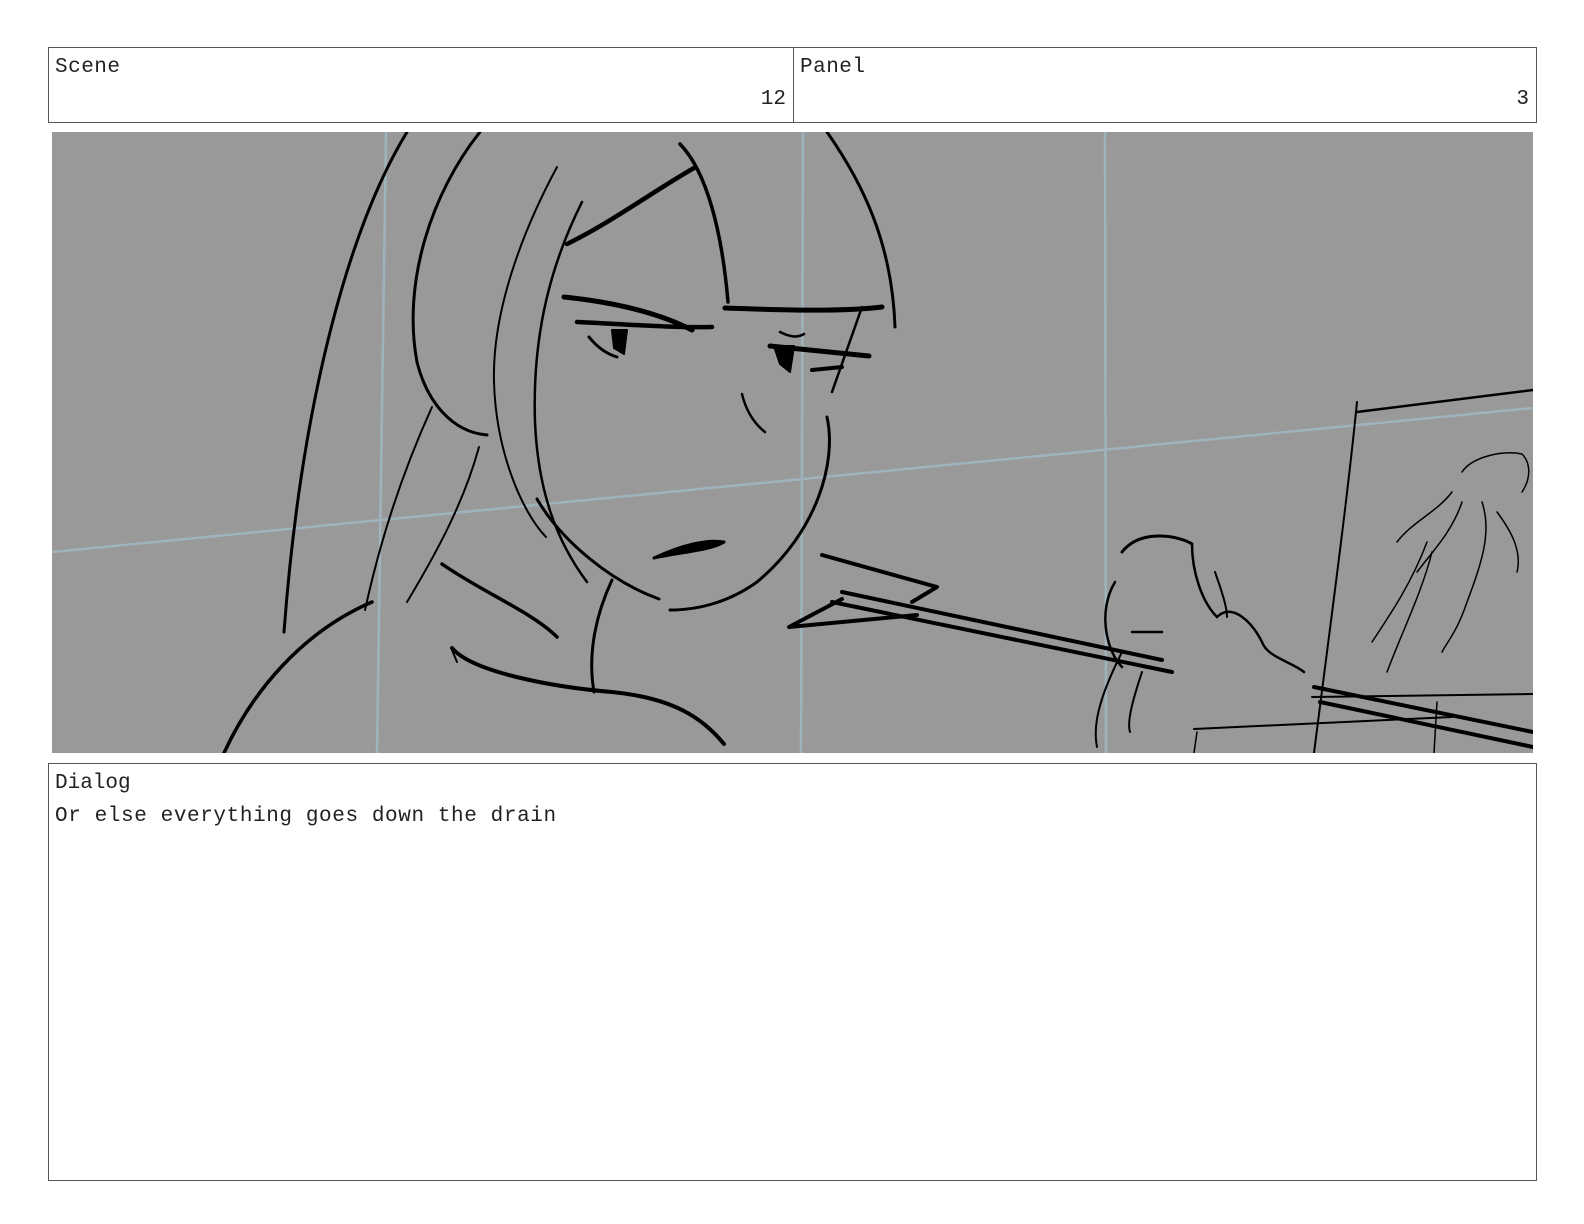  I want to click on scene-label: Scene, so click(88, 67).